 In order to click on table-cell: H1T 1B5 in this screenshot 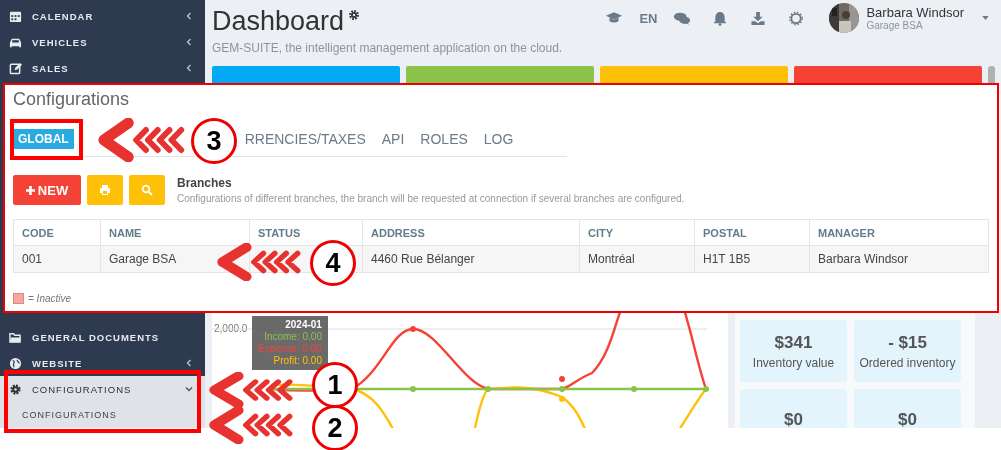, I will do `click(752, 259)`.